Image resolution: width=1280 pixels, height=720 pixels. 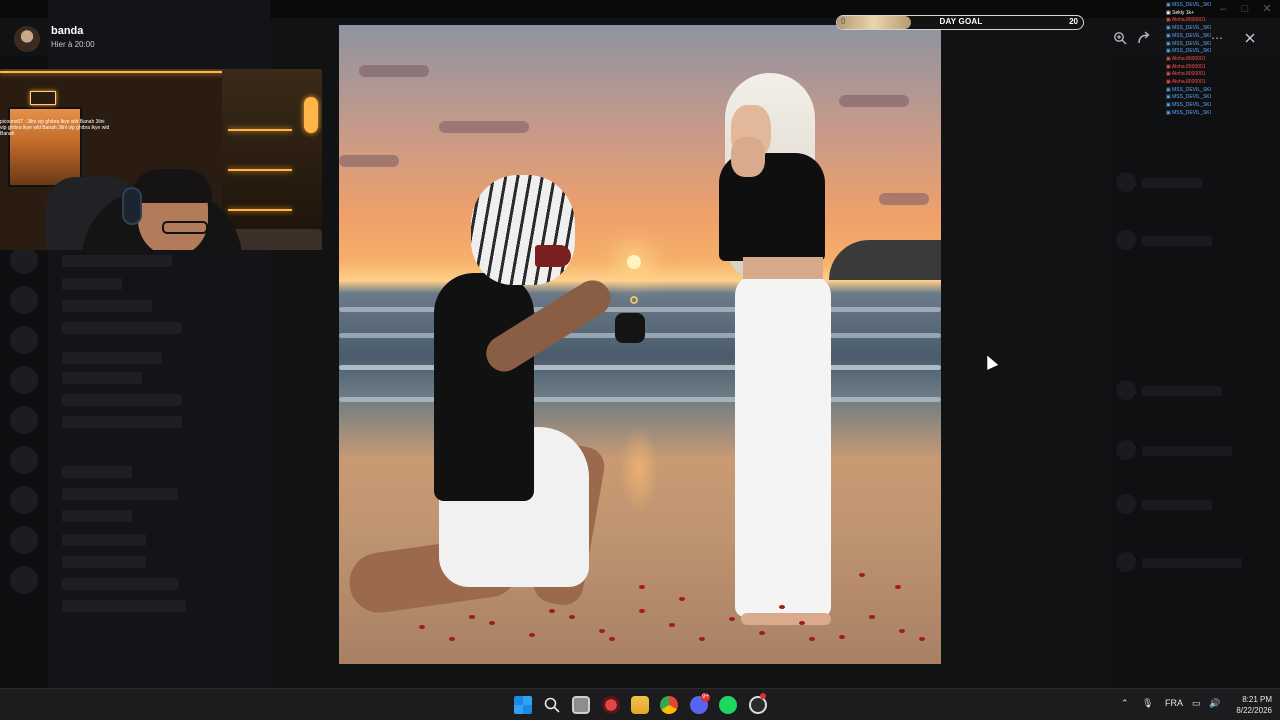 What do you see at coordinates (1120, 38) in the screenshot?
I see `zoom-in-icon` at bounding box center [1120, 38].